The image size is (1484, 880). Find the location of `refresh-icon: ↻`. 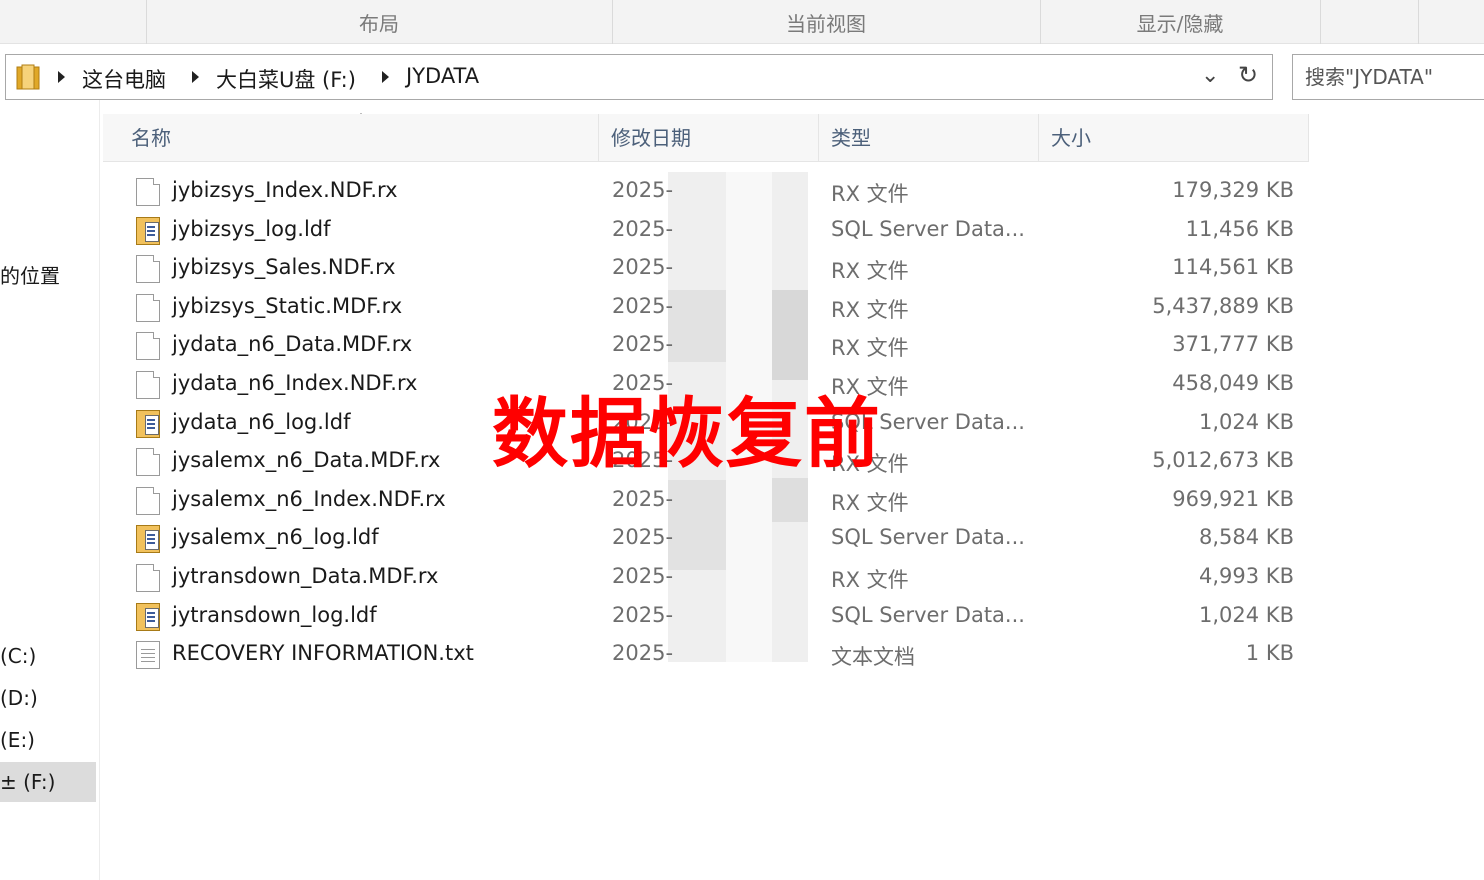

refresh-icon: ↻ is located at coordinates (1248, 75).